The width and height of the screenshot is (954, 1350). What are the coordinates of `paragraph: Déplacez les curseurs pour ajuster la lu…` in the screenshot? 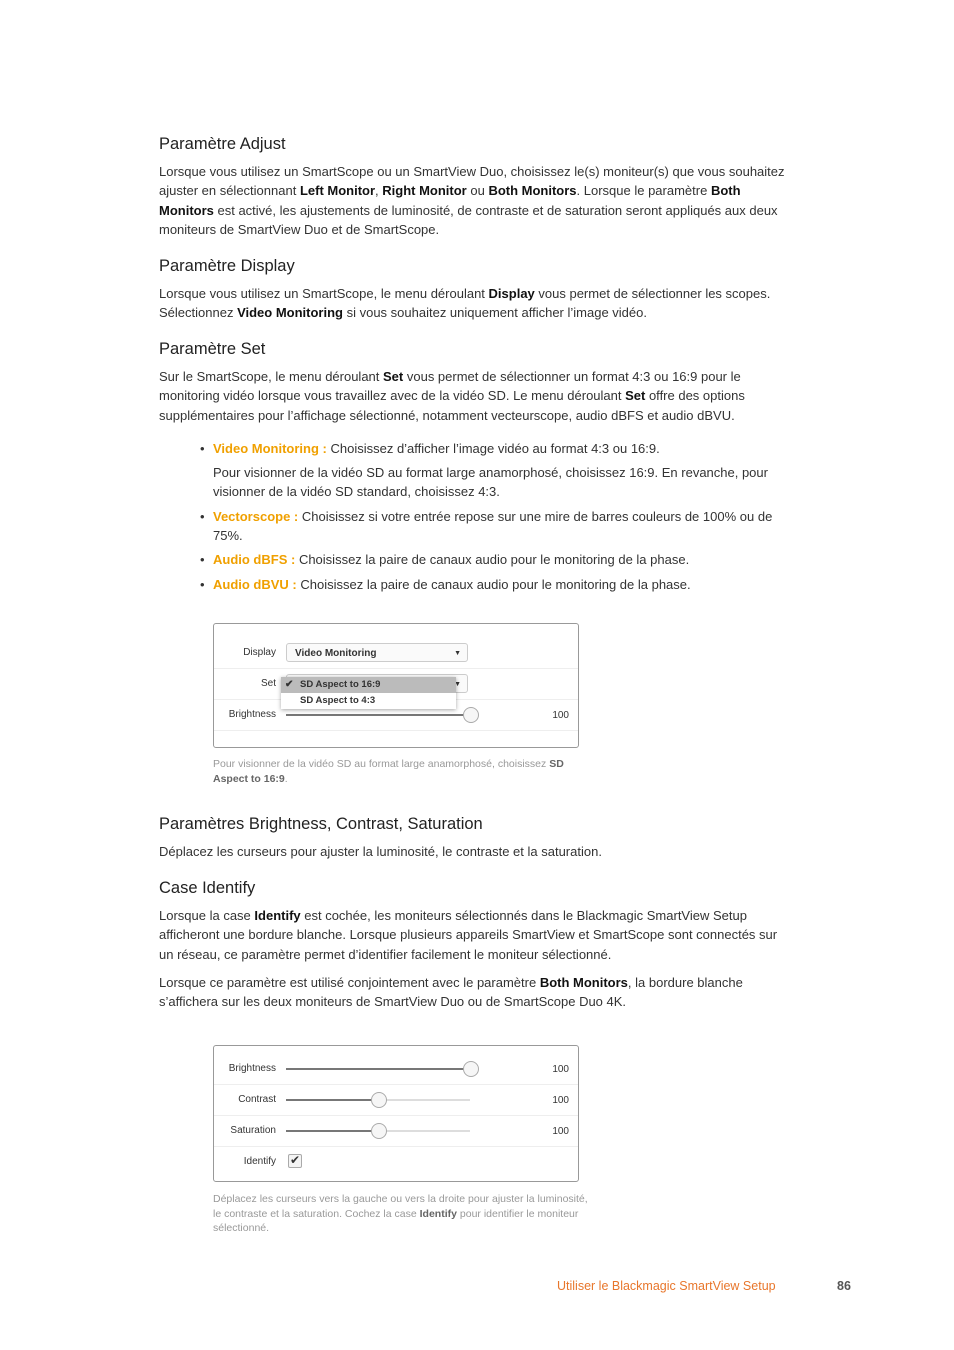 It's located at (475, 851).